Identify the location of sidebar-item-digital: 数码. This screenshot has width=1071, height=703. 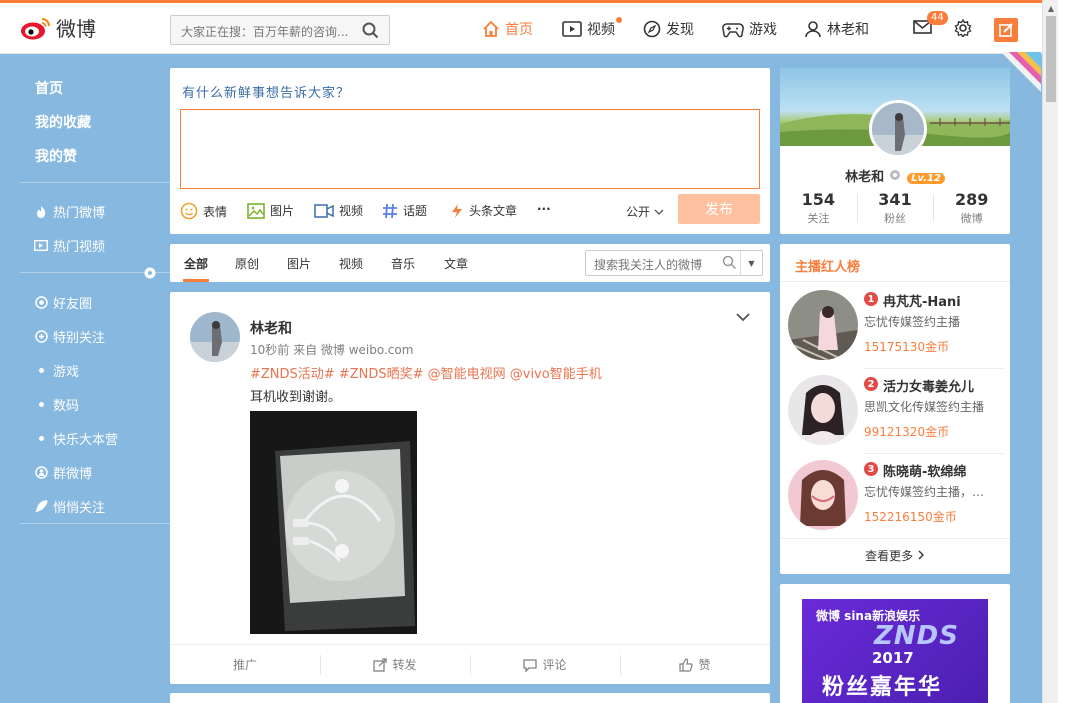
(95, 404).